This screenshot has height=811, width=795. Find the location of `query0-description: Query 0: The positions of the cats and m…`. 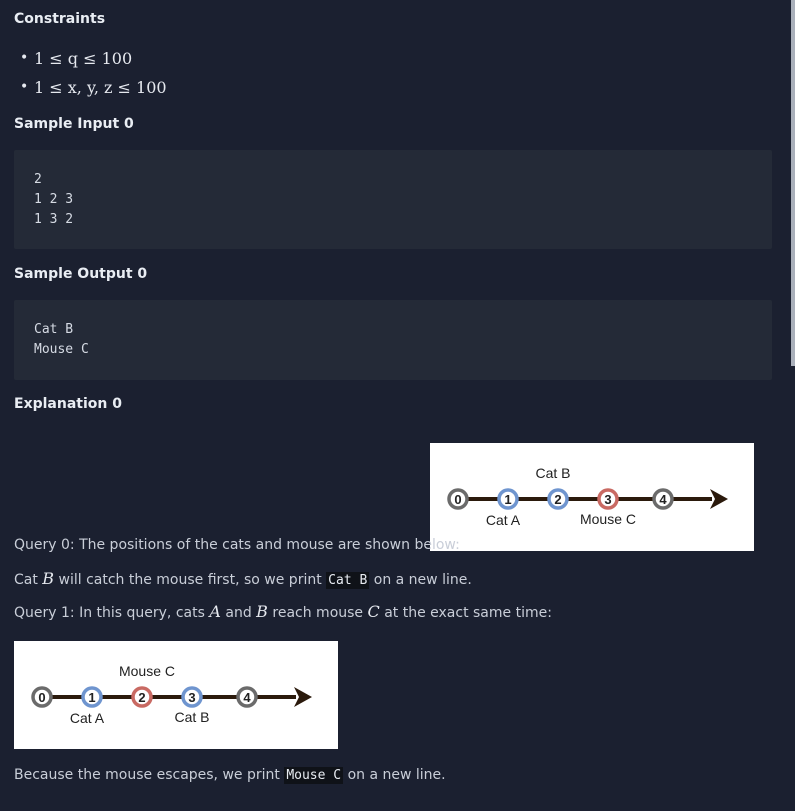

query0-description: Query 0: The positions of the cats and m… is located at coordinates (237, 545).